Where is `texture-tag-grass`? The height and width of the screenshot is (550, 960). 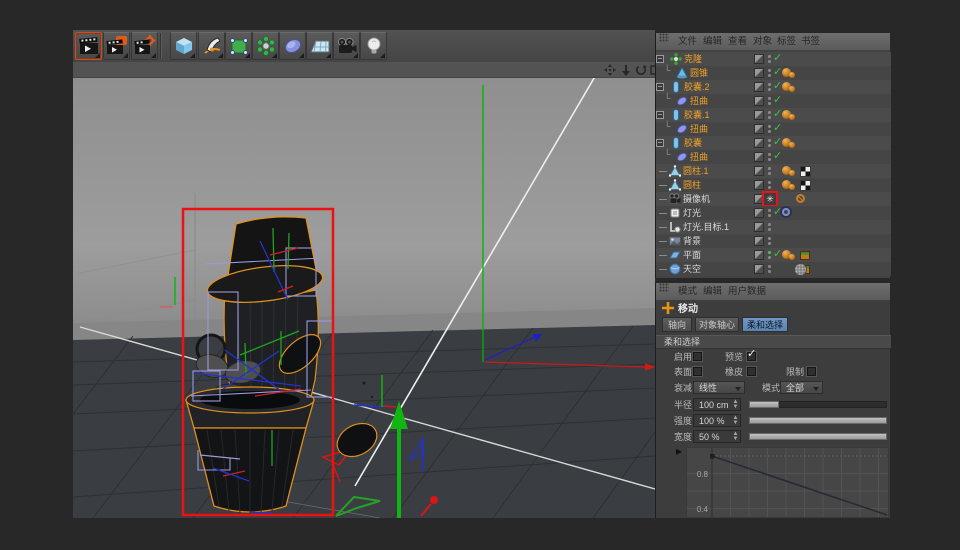 texture-tag-grass is located at coordinates (805, 255).